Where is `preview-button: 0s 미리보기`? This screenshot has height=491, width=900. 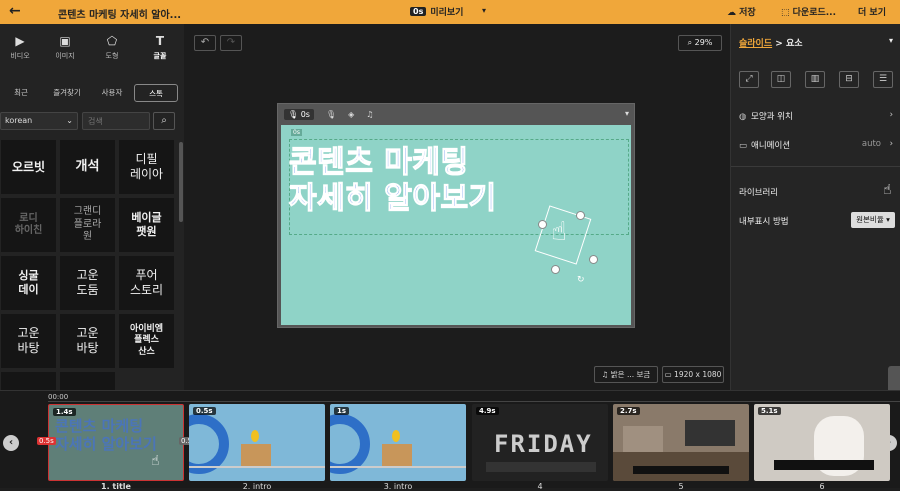 preview-button: 0s 미리보기 is located at coordinates (436, 11).